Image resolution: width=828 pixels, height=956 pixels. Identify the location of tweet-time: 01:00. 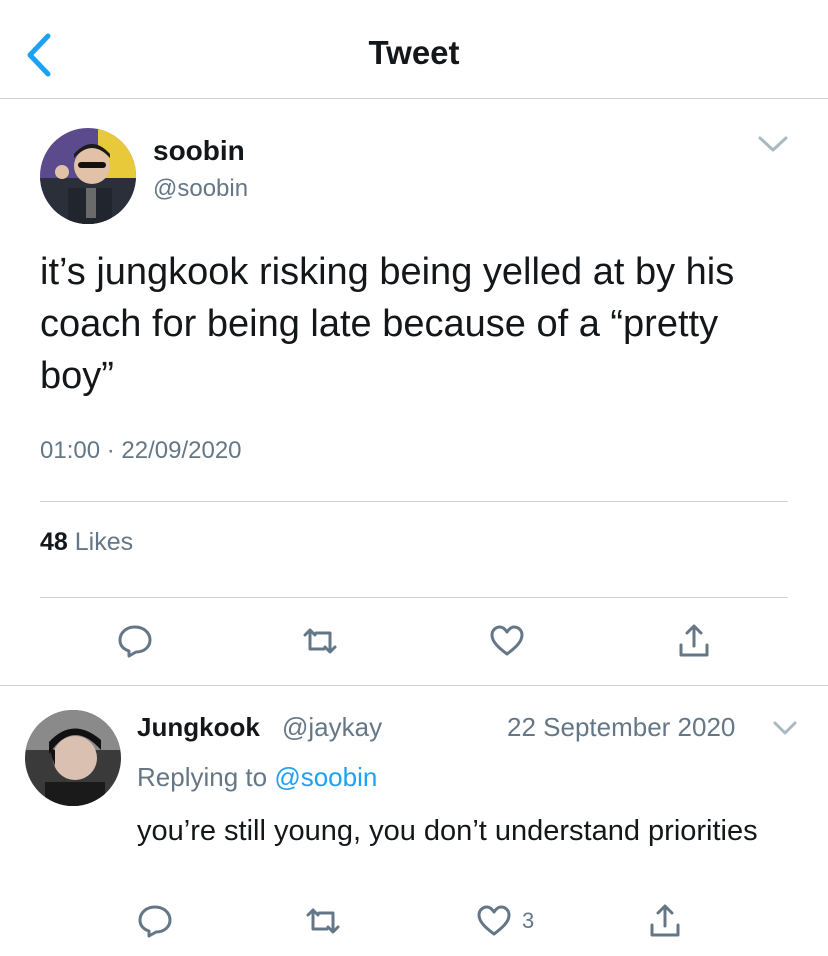
(70, 450).